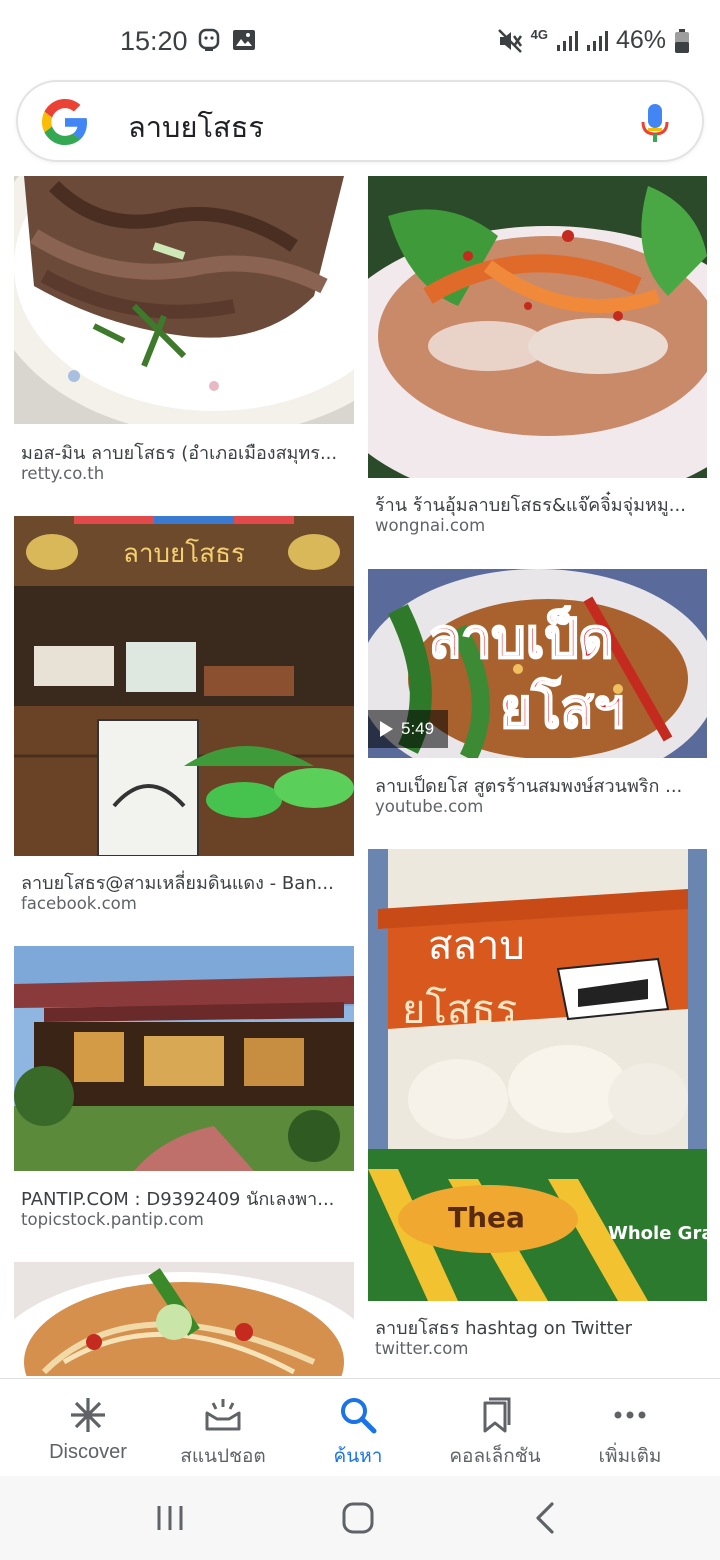 This screenshot has height=1560, width=720. What do you see at coordinates (497, 1415) in the screenshot?
I see `bookmark-icon` at bounding box center [497, 1415].